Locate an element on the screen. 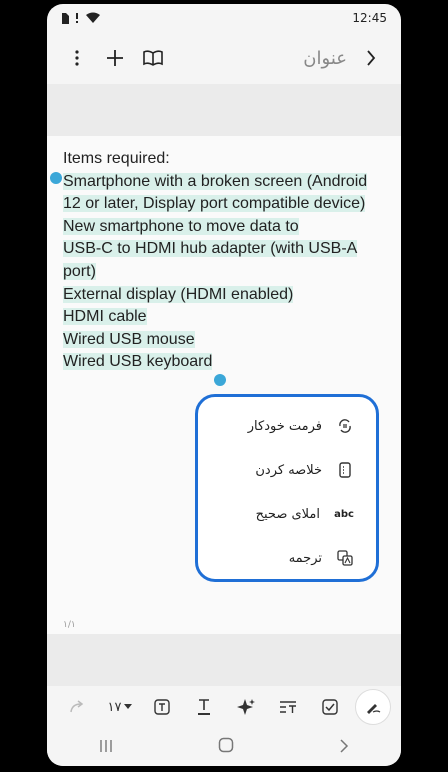  ai-menu-item-auto-format: فرمت خودکار is located at coordinates (301, 426).